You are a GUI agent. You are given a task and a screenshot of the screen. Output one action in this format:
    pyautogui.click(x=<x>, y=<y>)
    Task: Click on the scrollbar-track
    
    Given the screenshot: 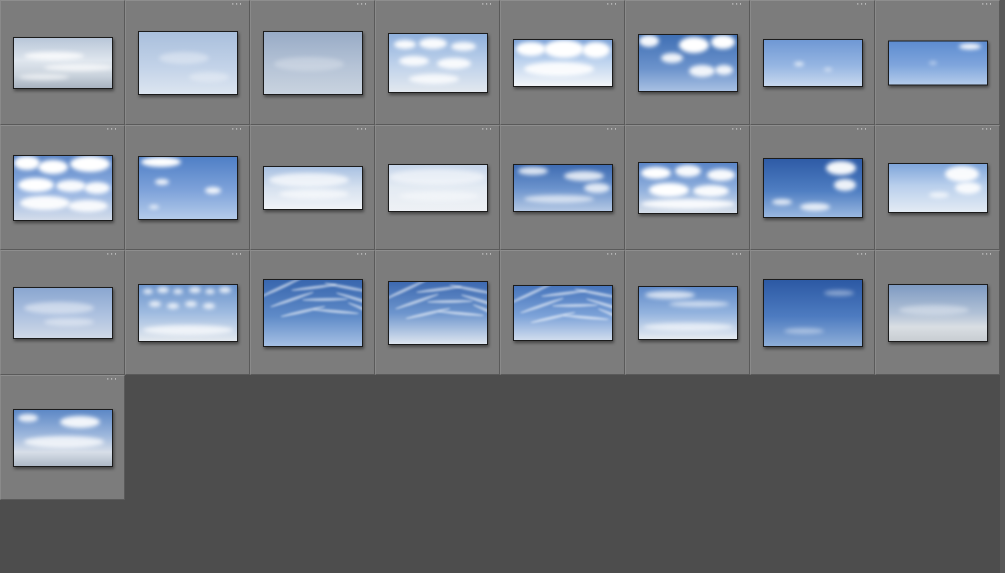 What is the action you would take?
    pyautogui.click(x=1002, y=286)
    